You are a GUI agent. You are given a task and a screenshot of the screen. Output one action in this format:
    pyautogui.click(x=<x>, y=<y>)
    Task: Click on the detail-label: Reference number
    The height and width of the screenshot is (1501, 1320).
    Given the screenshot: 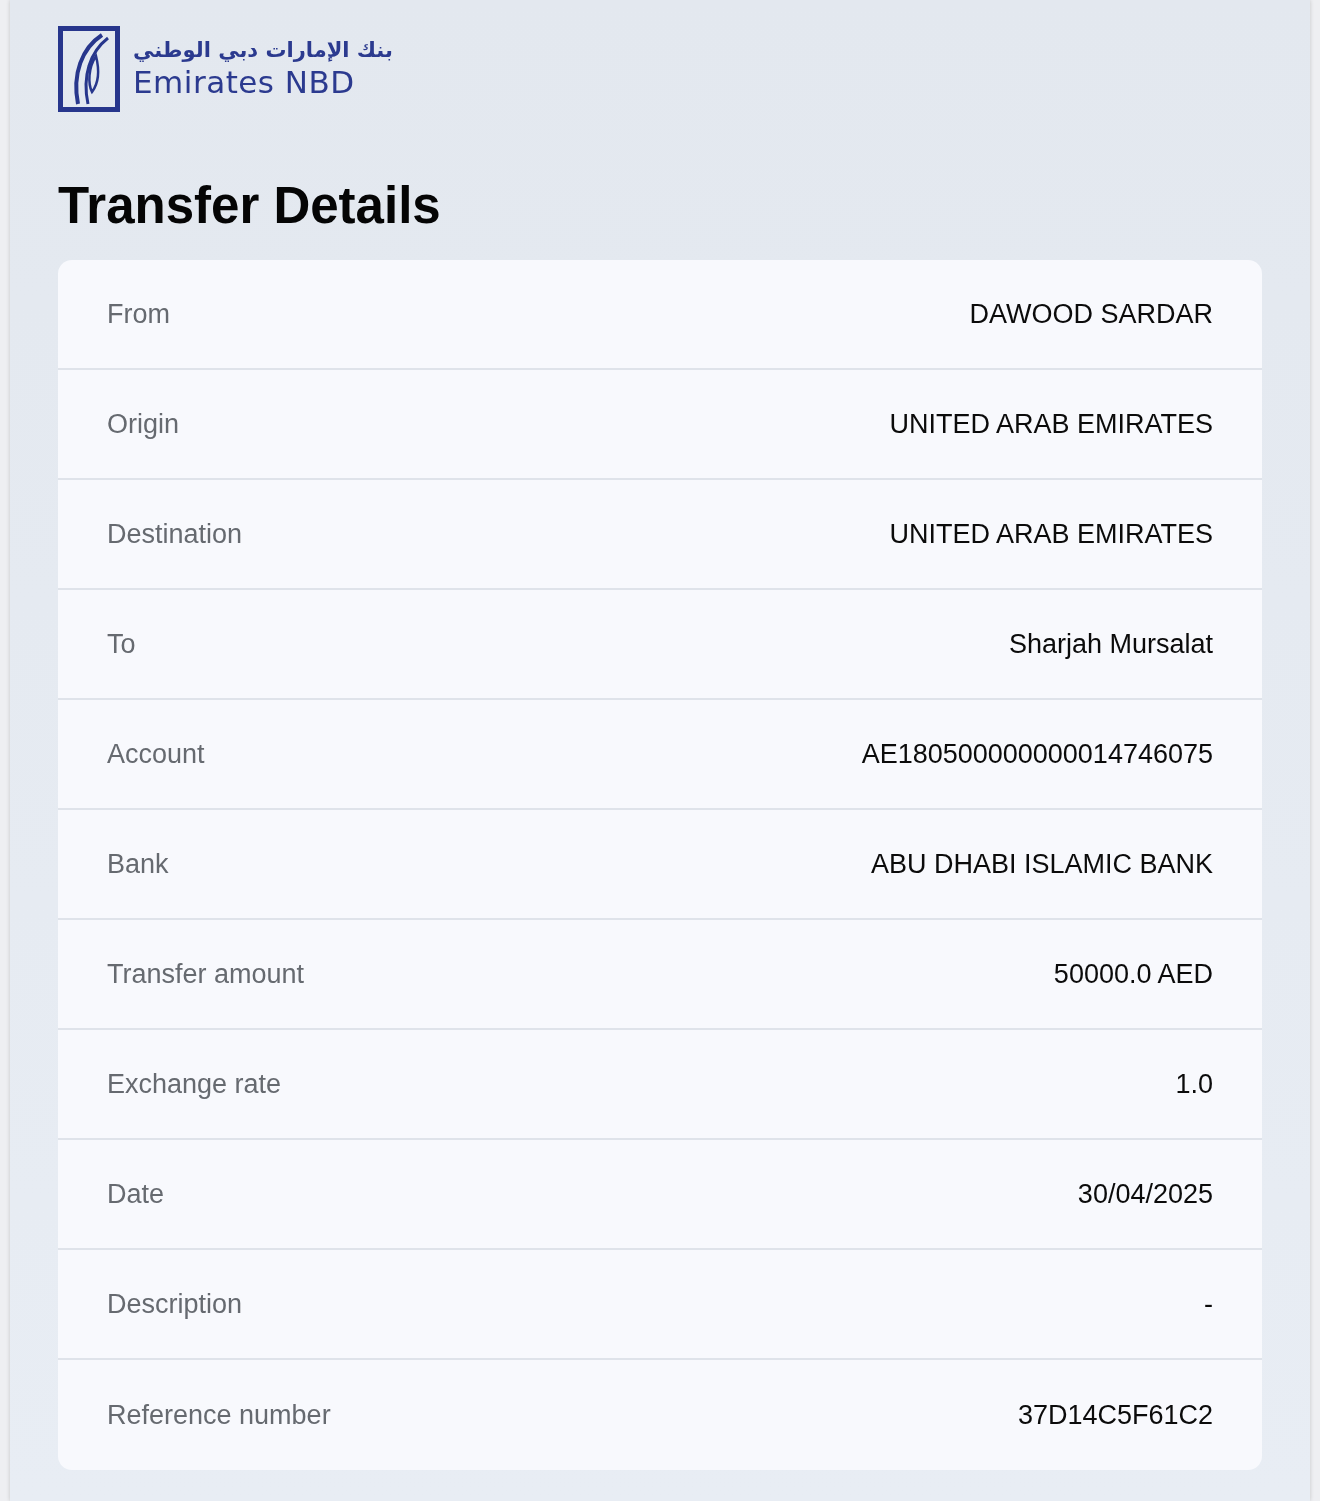 What is the action you would take?
    pyautogui.click(x=219, y=1415)
    